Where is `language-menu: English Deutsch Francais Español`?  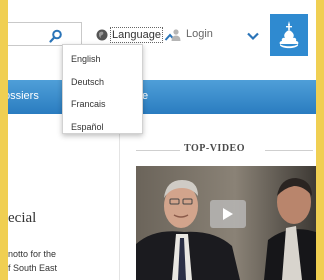
language-menu: English Deutsch Francais Español is located at coordinates (102, 89).